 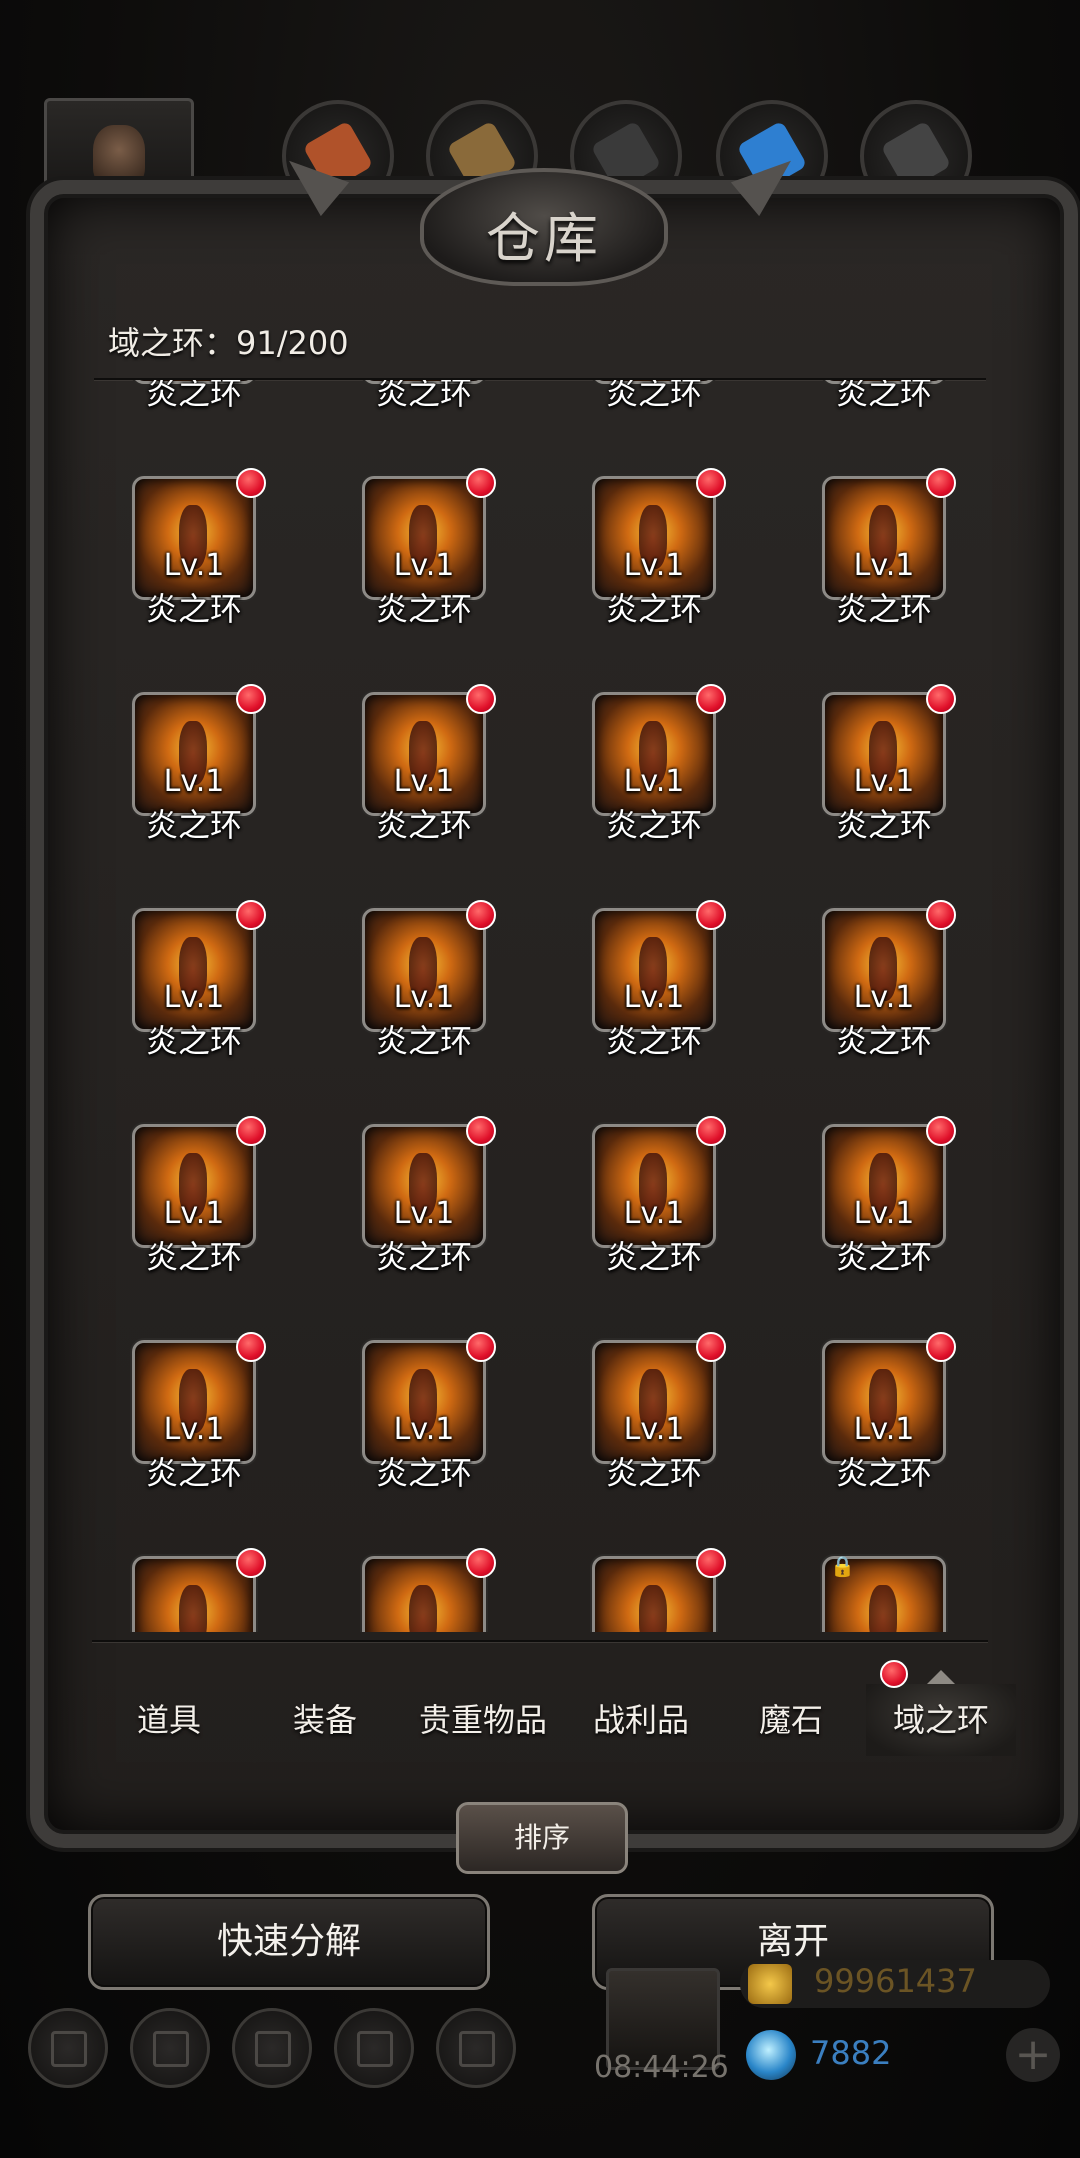 What do you see at coordinates (940, 1720) in the screenshot?
I see `tab-label: 域之环` at bounding box center [940, 1720].